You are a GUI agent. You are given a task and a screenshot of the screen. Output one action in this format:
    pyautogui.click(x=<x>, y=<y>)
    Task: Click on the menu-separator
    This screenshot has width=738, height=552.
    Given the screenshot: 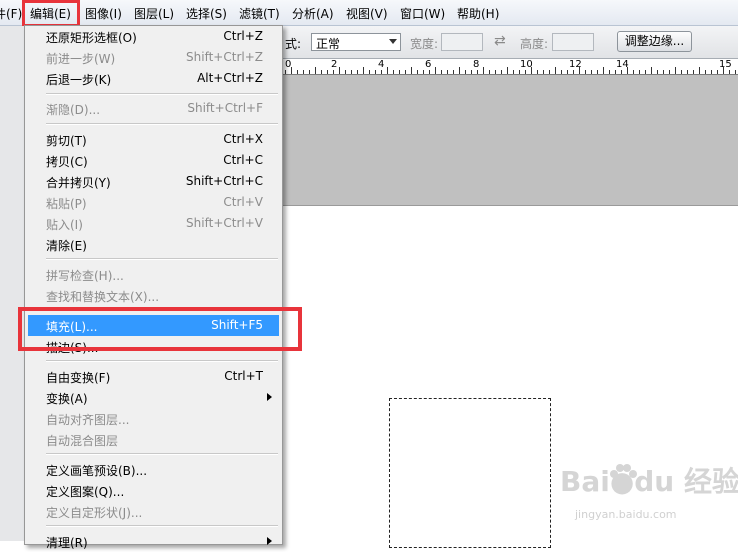 What is the action you would take?
    pyautogui.click(x=162, y=259)
    